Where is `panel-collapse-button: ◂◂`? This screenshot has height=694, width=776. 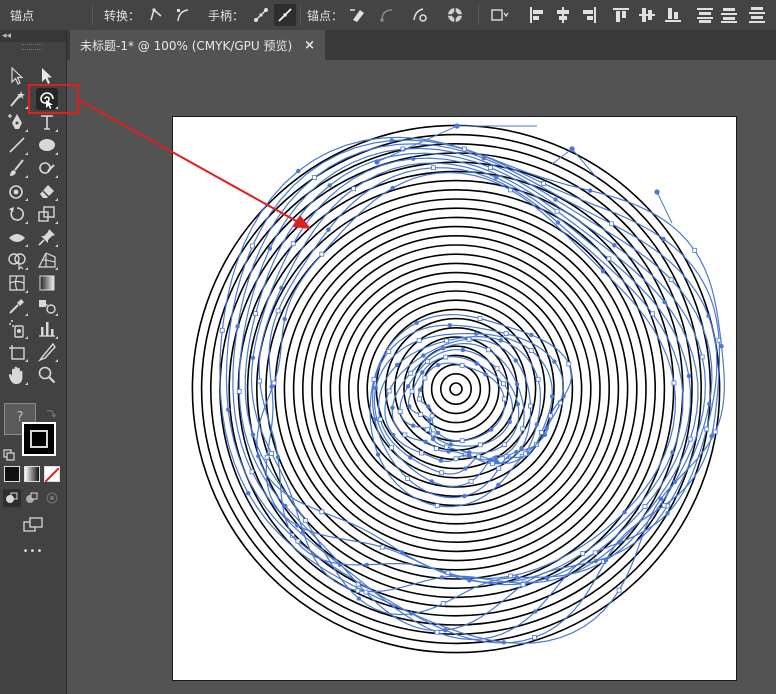 panel-collapse-button: ◂◂ is located at coordinates (33, 36).